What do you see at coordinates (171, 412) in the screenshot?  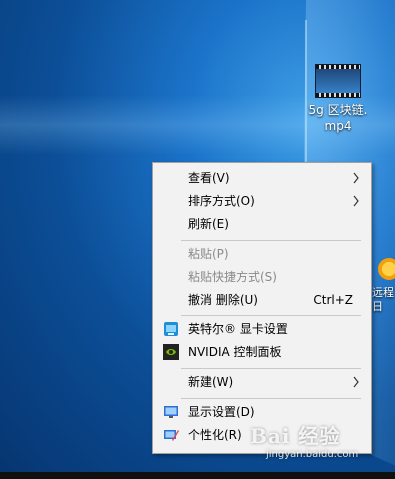 I see `display-settings-icon` at bounding box center [171, 412].